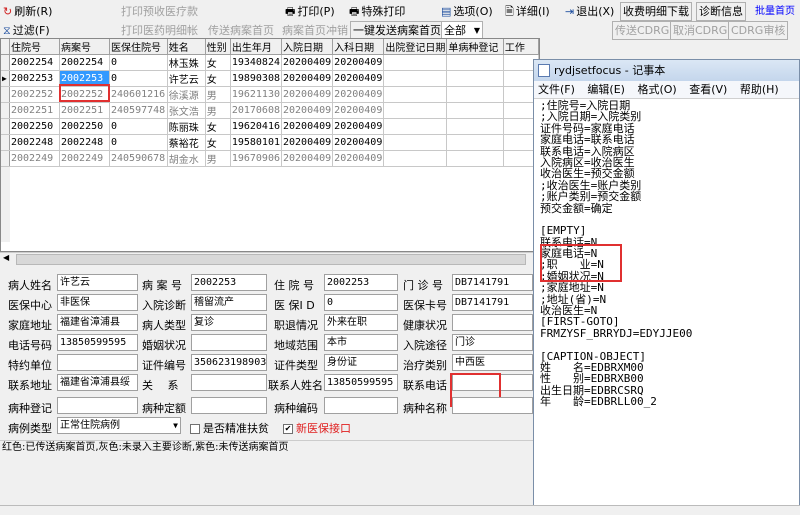 Image resolution: width=800 pixels, height=515 pixels. I want to click on scroll-left-icon: ◀, so click(6, 257).